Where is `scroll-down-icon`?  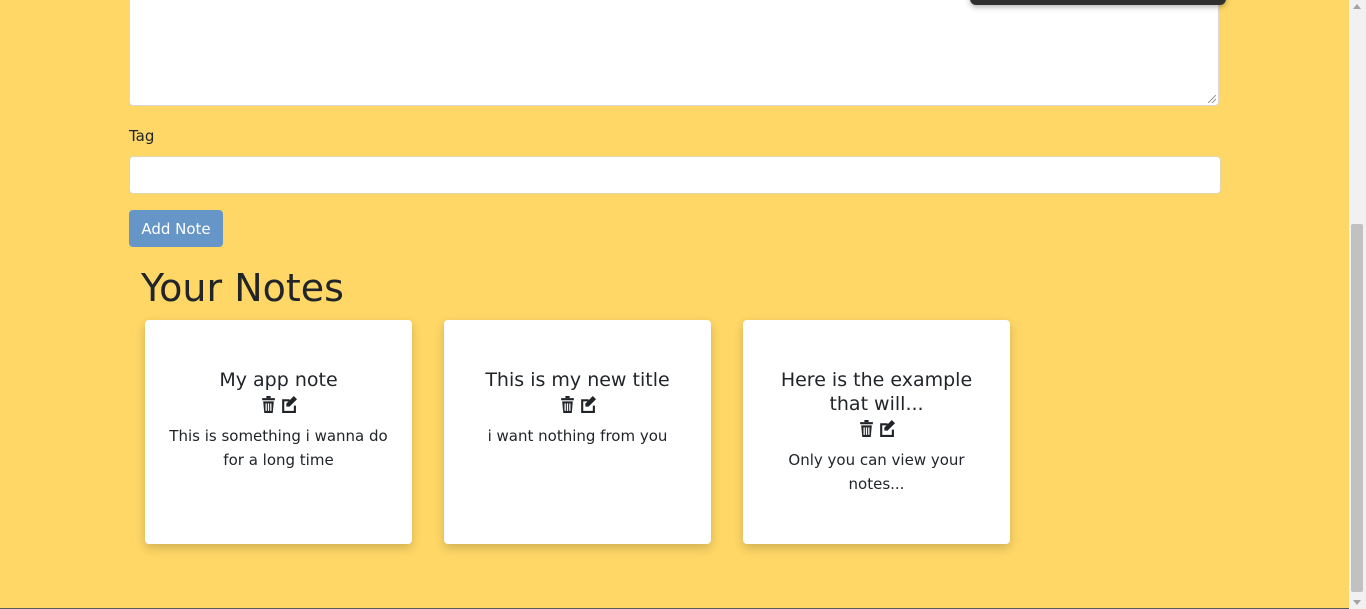
scroll-down-icon is located at coordinates (1357, 602).